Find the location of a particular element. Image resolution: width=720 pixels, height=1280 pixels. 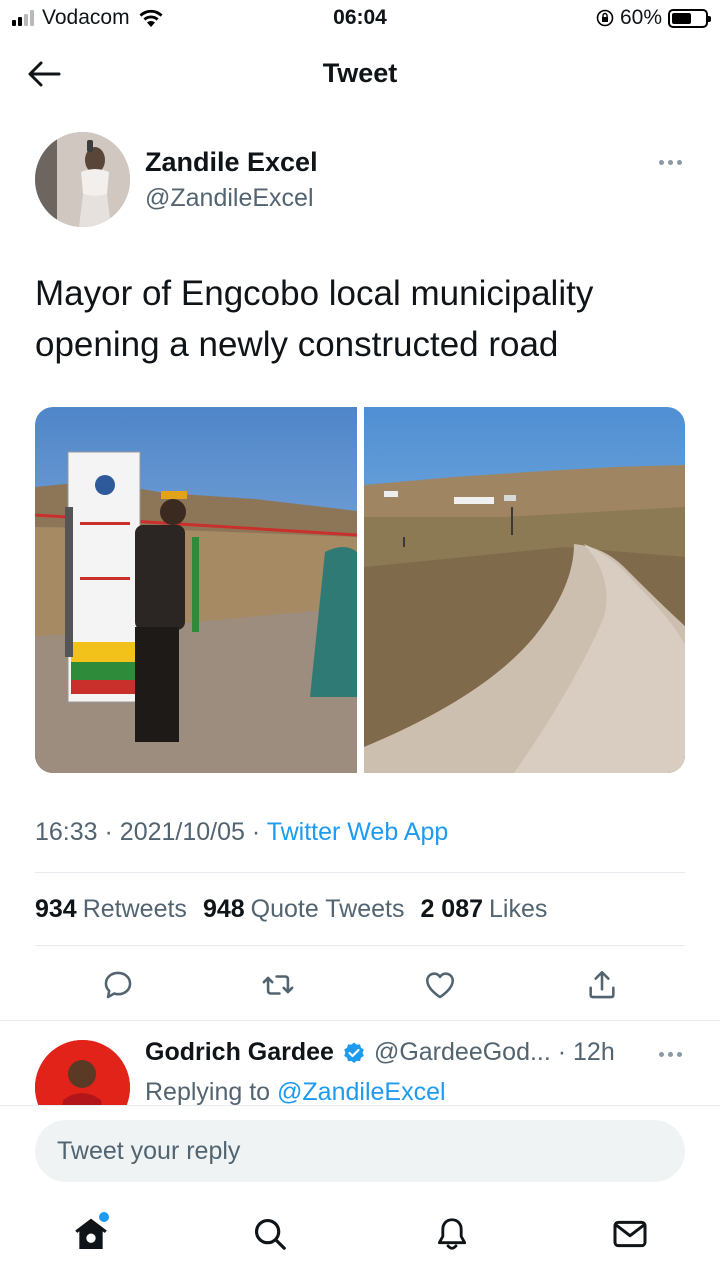

tab-search is located at coordinates (270, 1234).